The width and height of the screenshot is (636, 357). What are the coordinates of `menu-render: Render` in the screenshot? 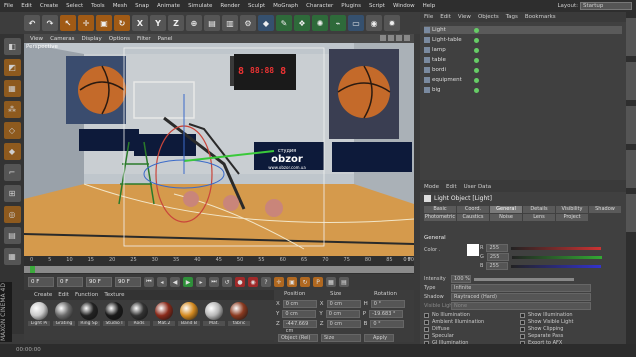 It's located at (230, 6).